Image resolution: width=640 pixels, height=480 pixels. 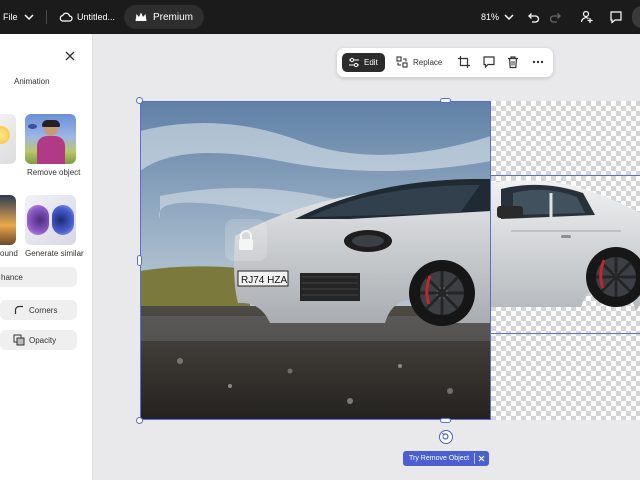 I want to click on corners-icon, so click(x=18, y=309).